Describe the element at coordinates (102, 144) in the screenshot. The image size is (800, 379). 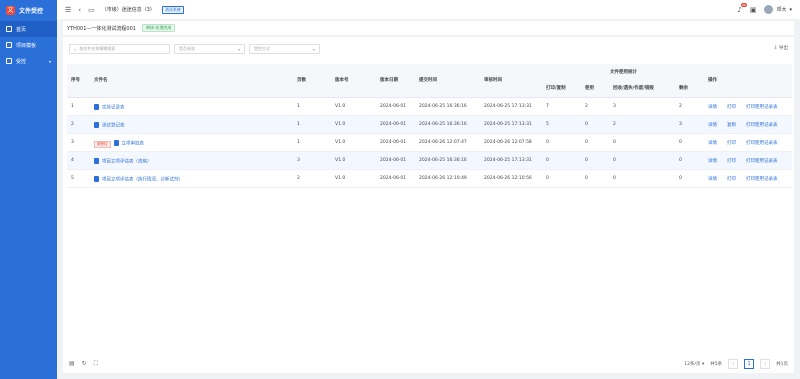
I see `row-tag: 原受控` at that location.